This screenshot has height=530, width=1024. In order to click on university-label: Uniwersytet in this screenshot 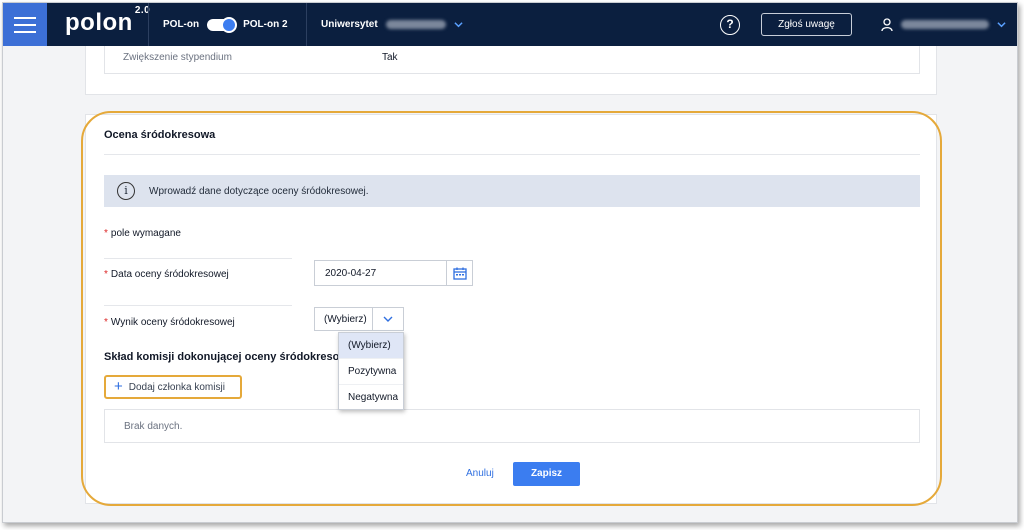, I will do `click(349, 24)`.